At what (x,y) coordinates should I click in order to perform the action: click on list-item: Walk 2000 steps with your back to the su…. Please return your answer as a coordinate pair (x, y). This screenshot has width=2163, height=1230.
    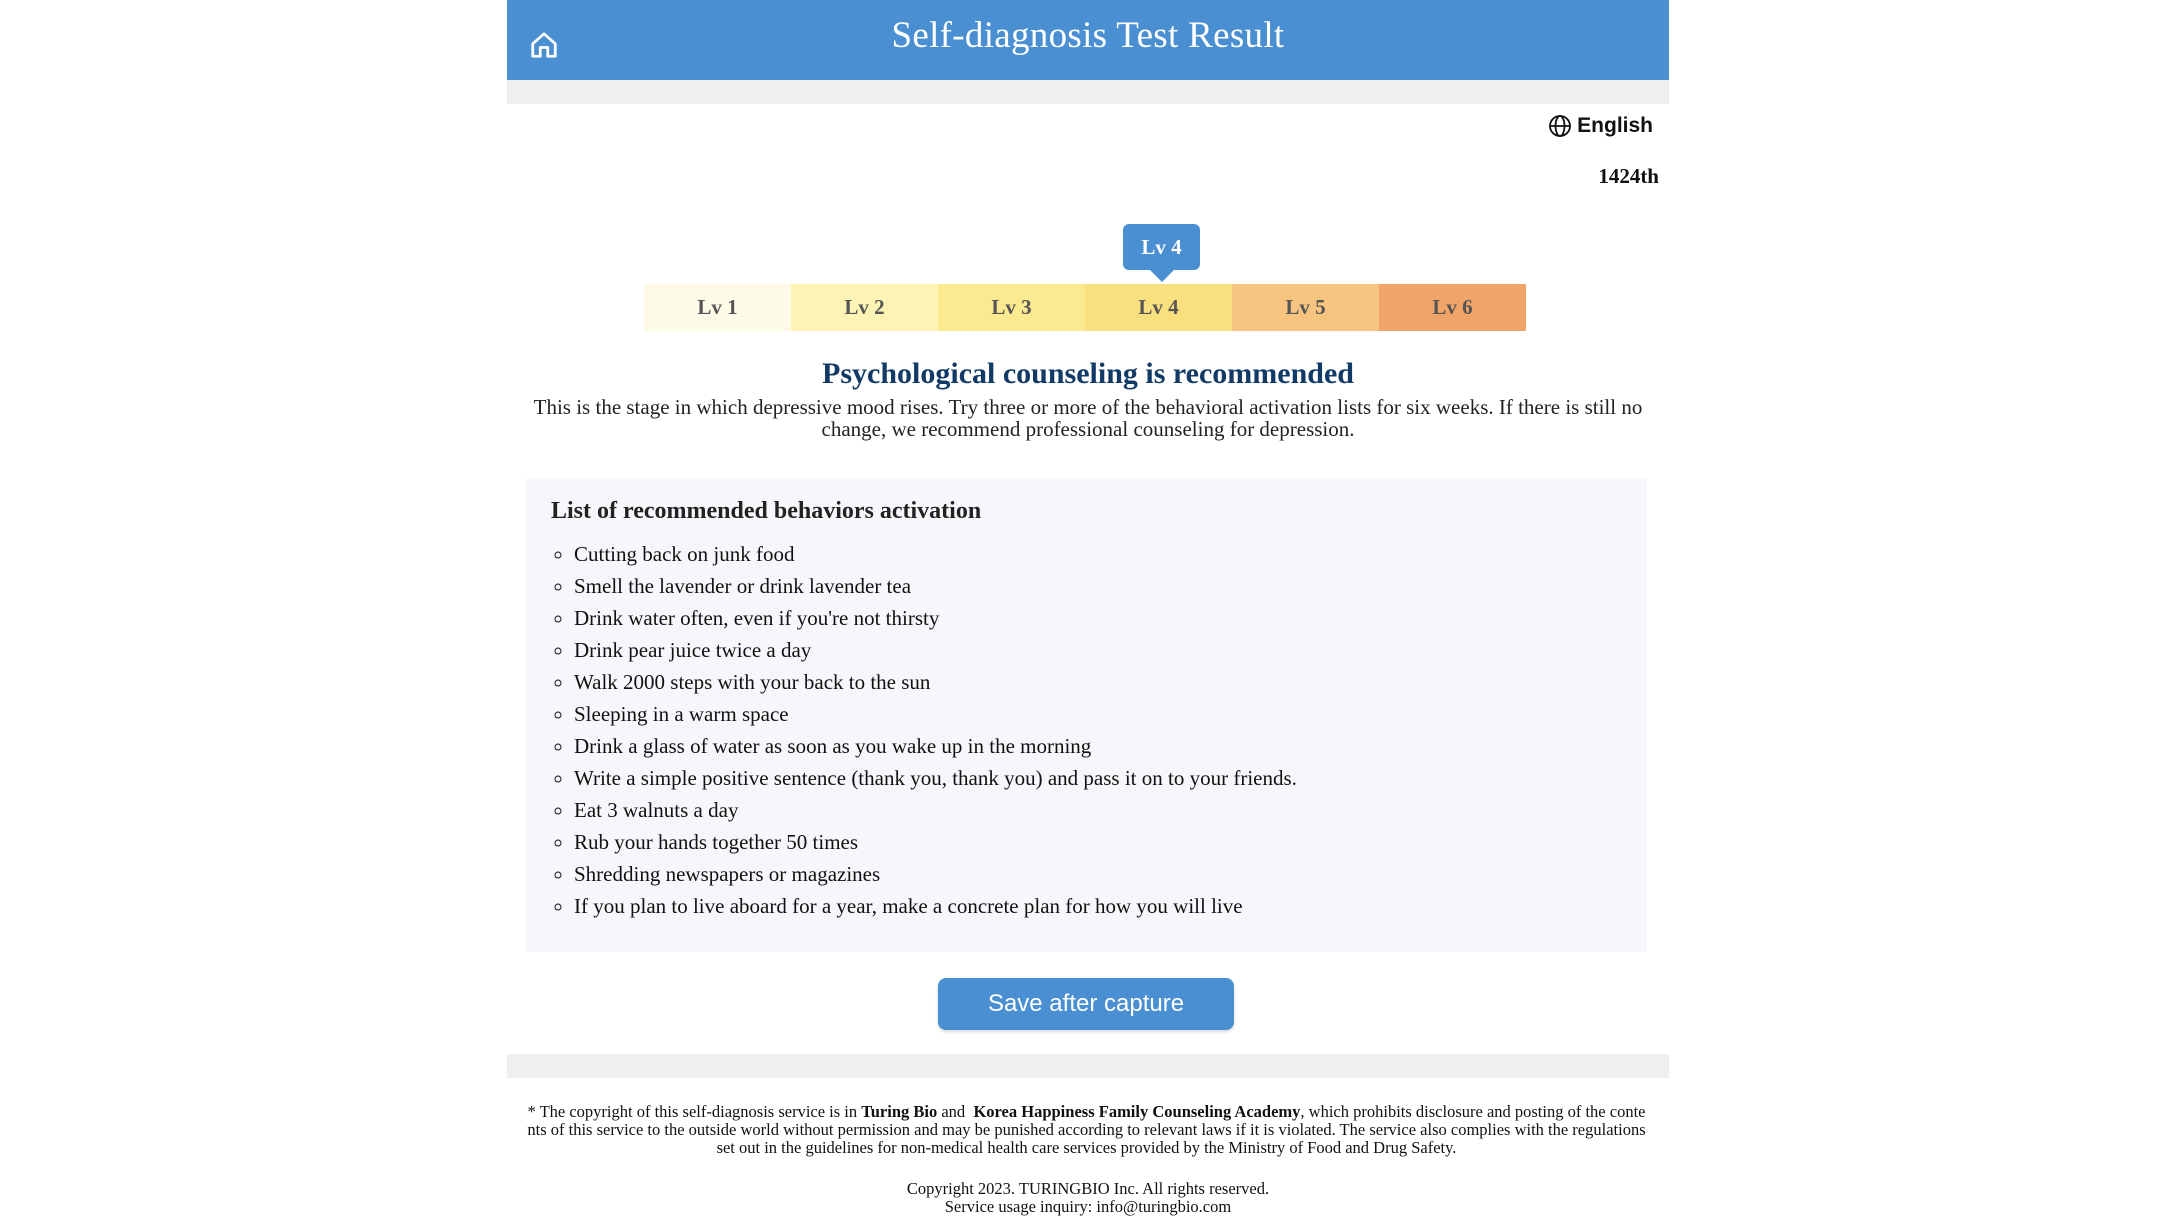
    Looking at the image, I should click on (935, 682).